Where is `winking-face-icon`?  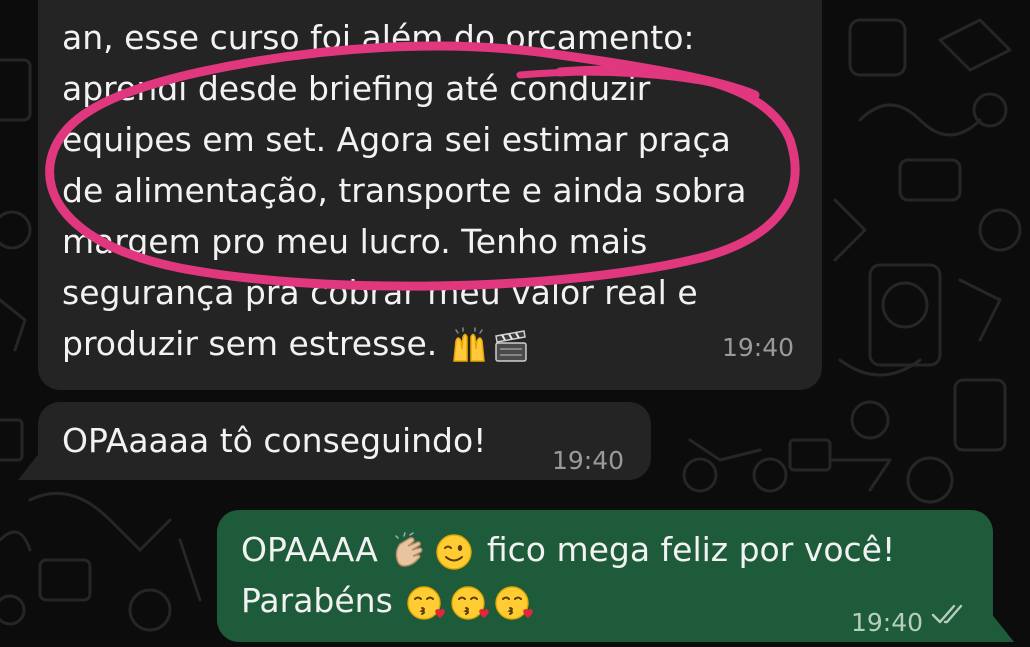 winking-face-icon is located at coordinates (454, 551).